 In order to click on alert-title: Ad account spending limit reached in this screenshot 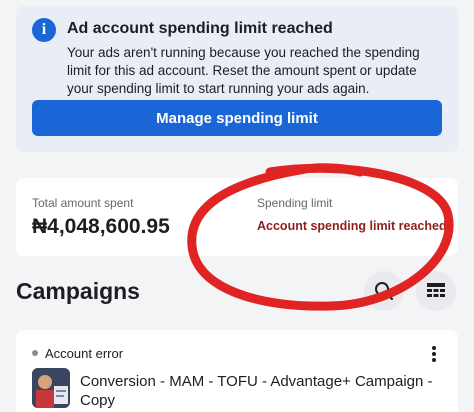, I will do `click(200, 28)`.